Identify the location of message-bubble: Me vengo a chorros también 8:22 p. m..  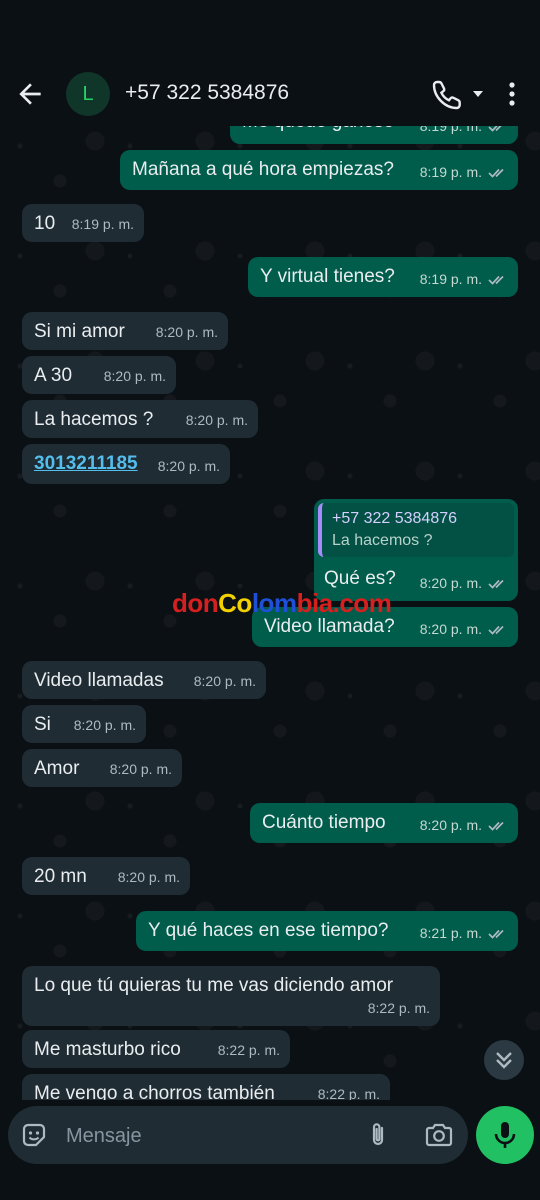
(206, 1087).